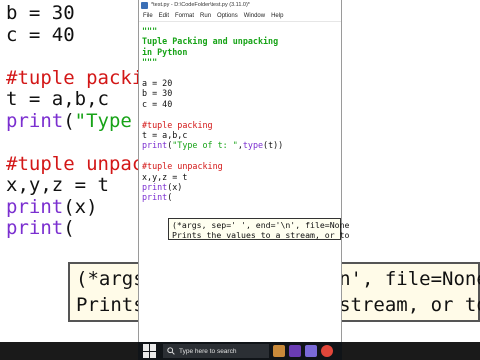 The height and width of the screenshot is (360, 480). What do you see at coordinates (277, 16) in the screenshot?
I see `menu-help: Help` at bounding box center [277, 16].